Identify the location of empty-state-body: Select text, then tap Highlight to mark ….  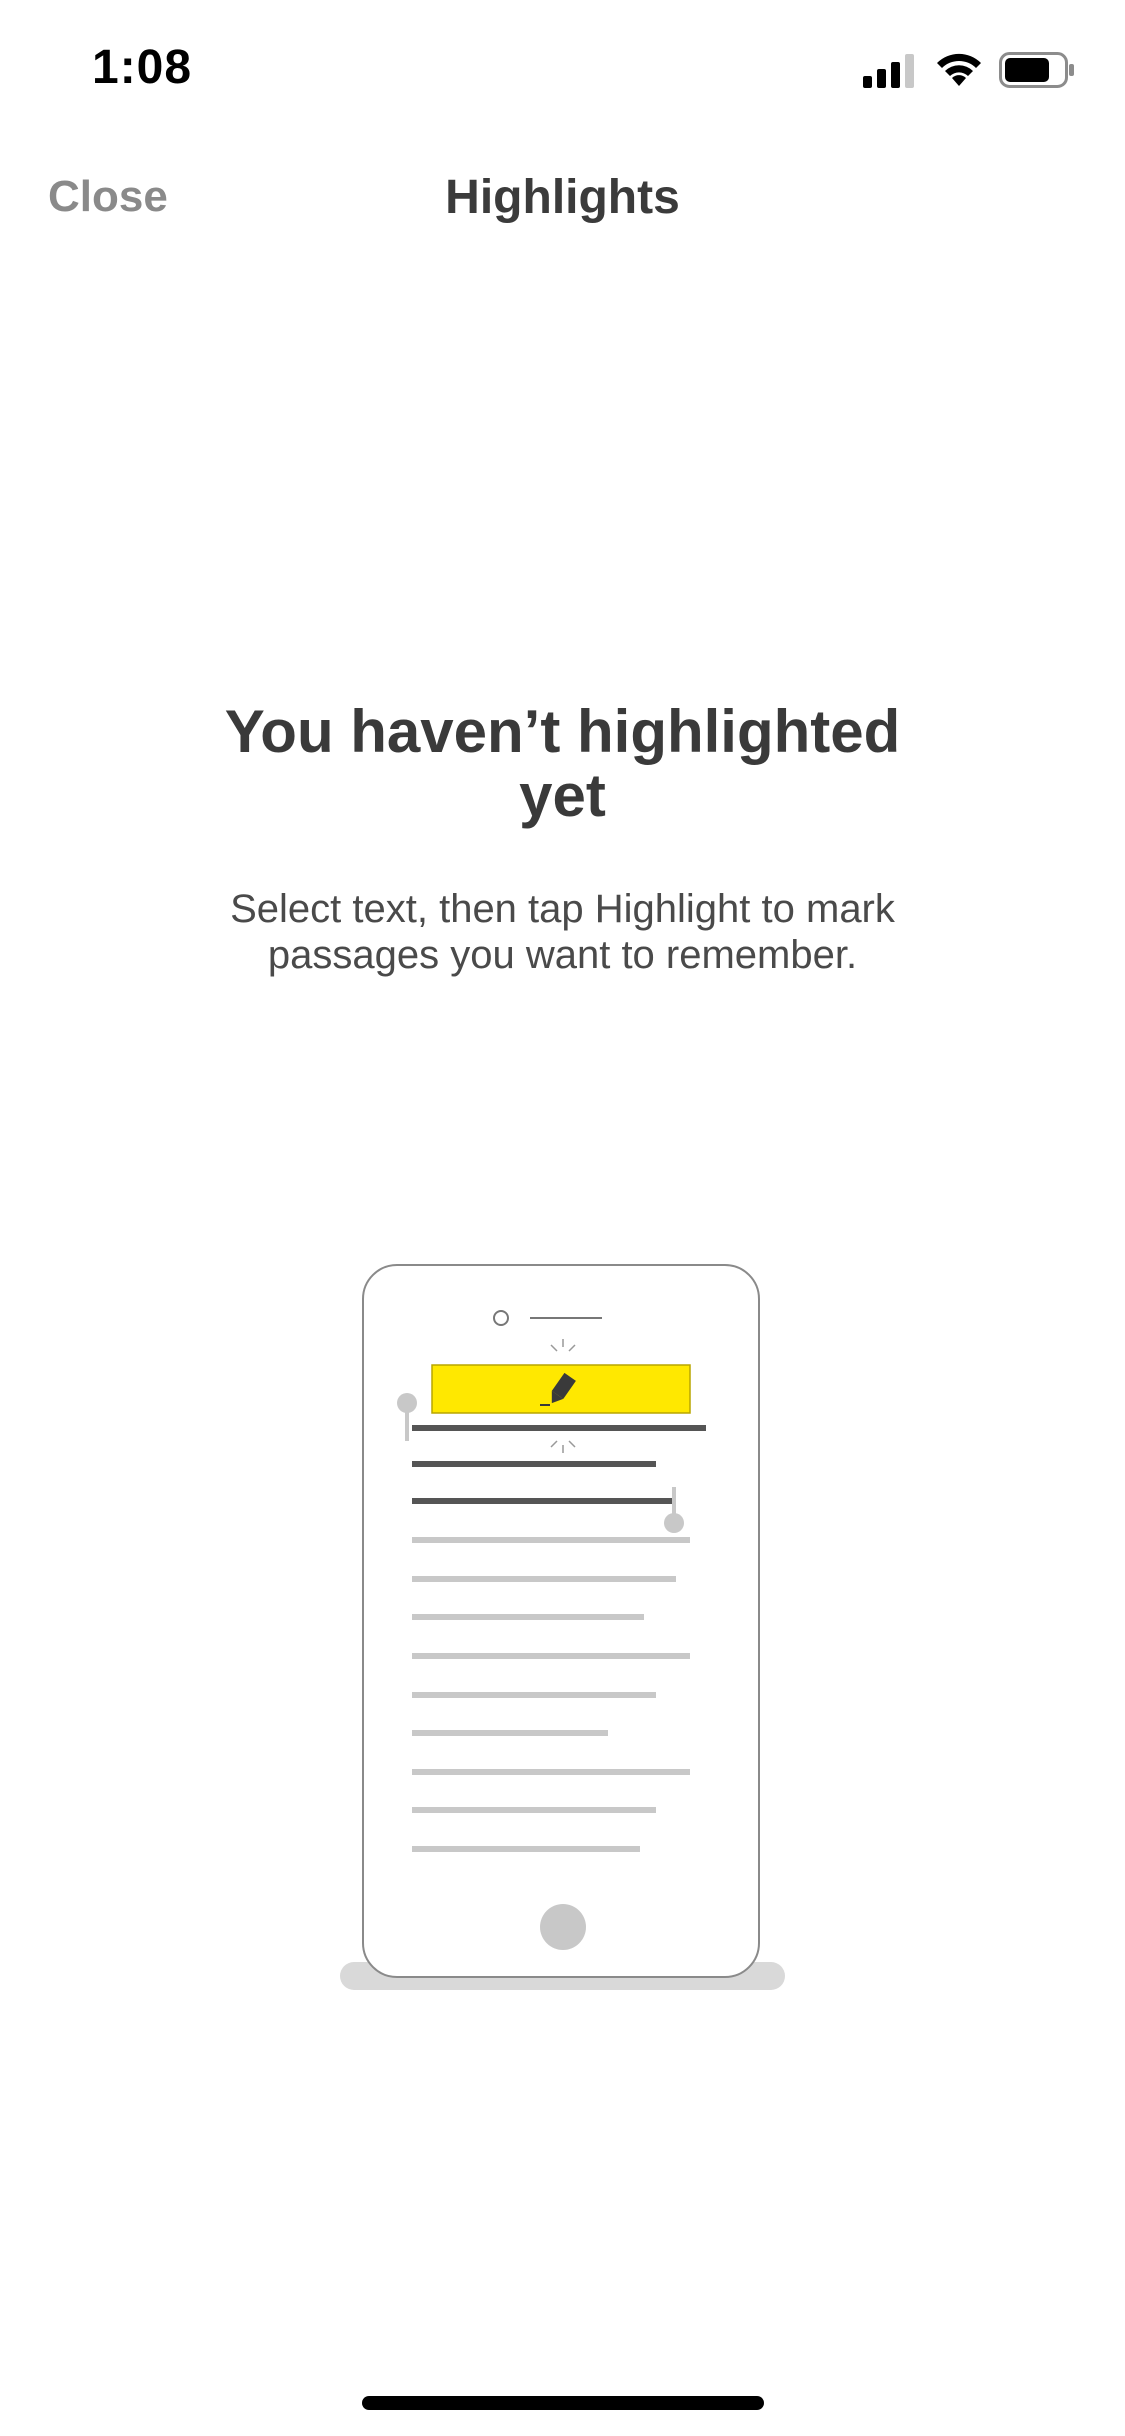
(562, 932).